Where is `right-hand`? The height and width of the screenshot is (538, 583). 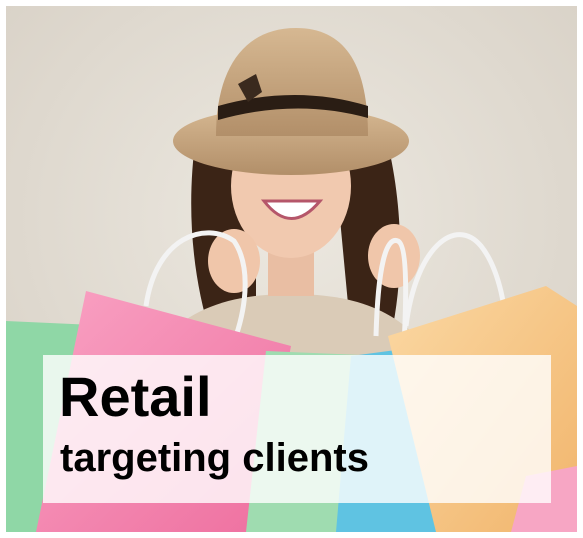 right-hand is located at coordinates (394, 256).